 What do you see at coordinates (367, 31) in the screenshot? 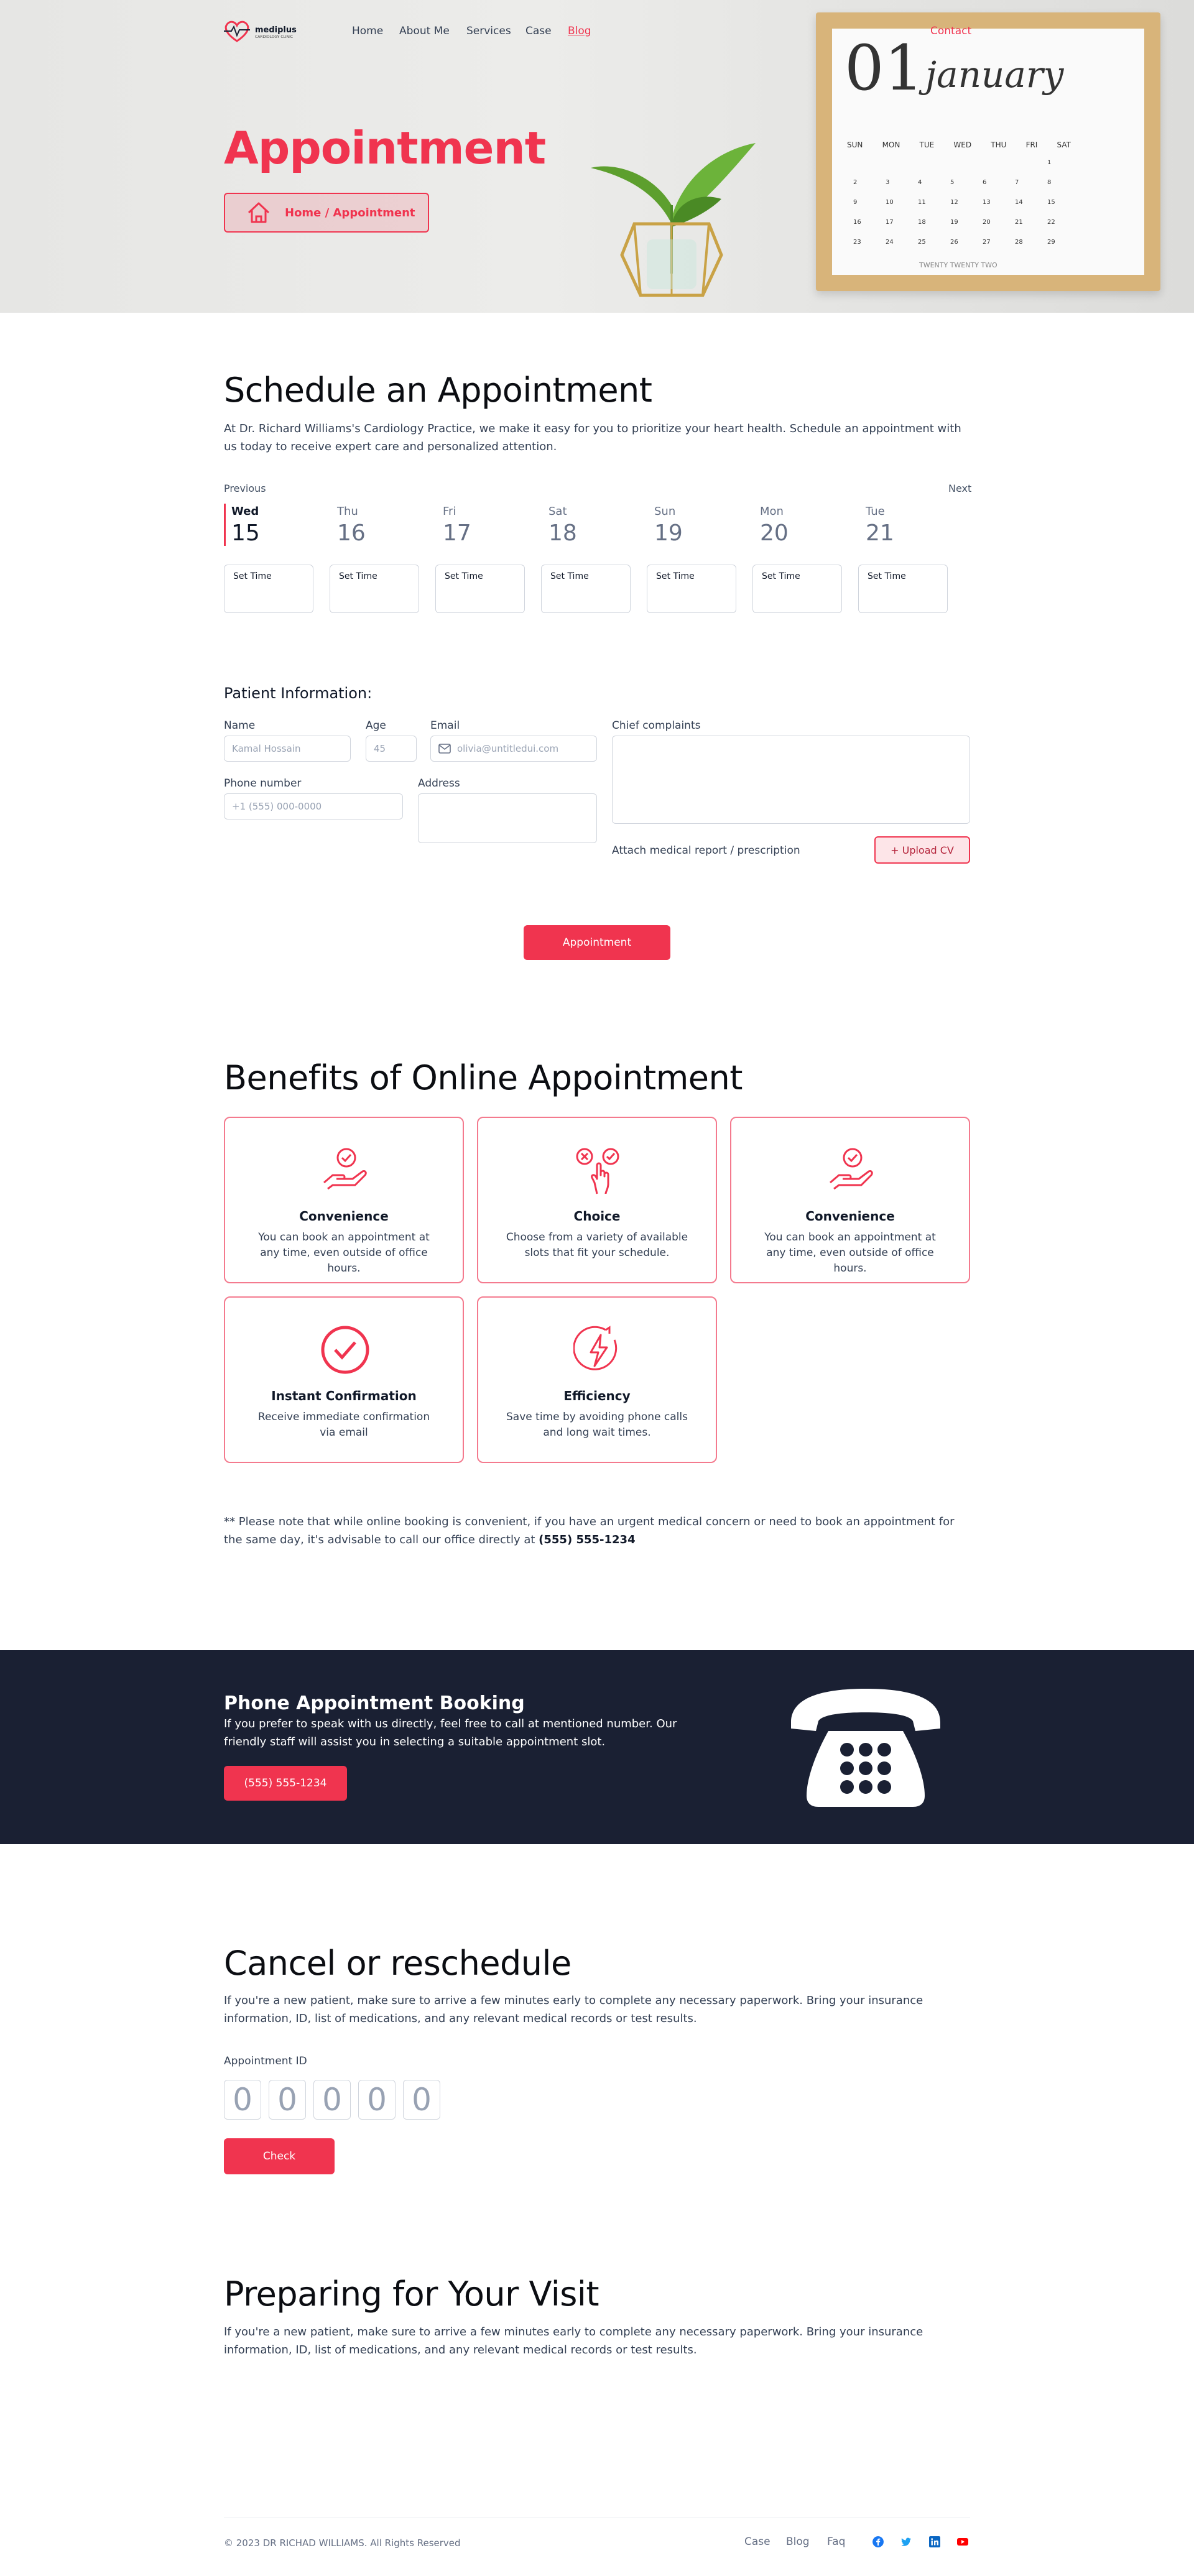
I see `nav-home: Home` at bounding box center [367, 31].